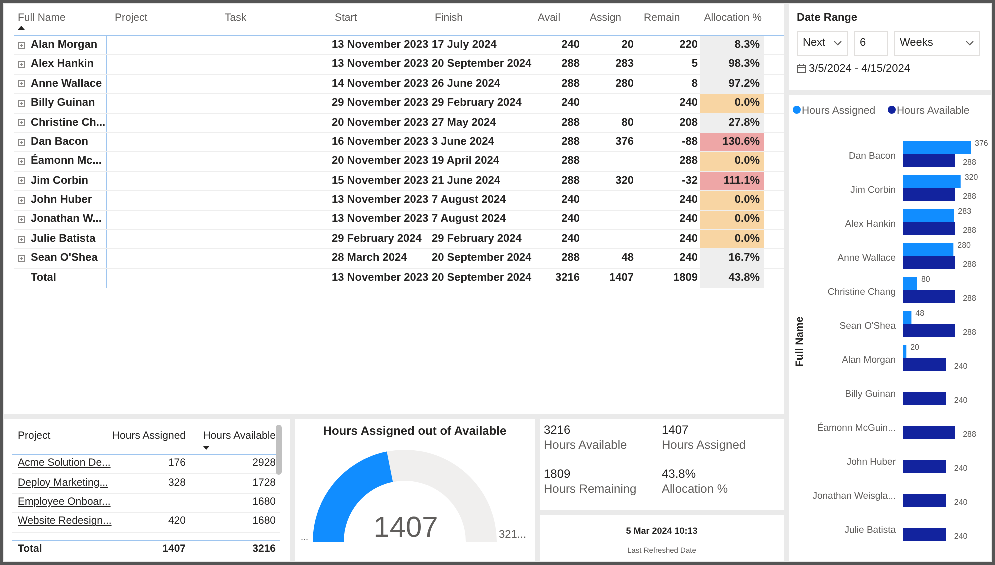 The image size is (995, 565). Describe the element at coordinates (591, 489) in the screenshot. I see `kpi-label: Hours Remaining` at that location.